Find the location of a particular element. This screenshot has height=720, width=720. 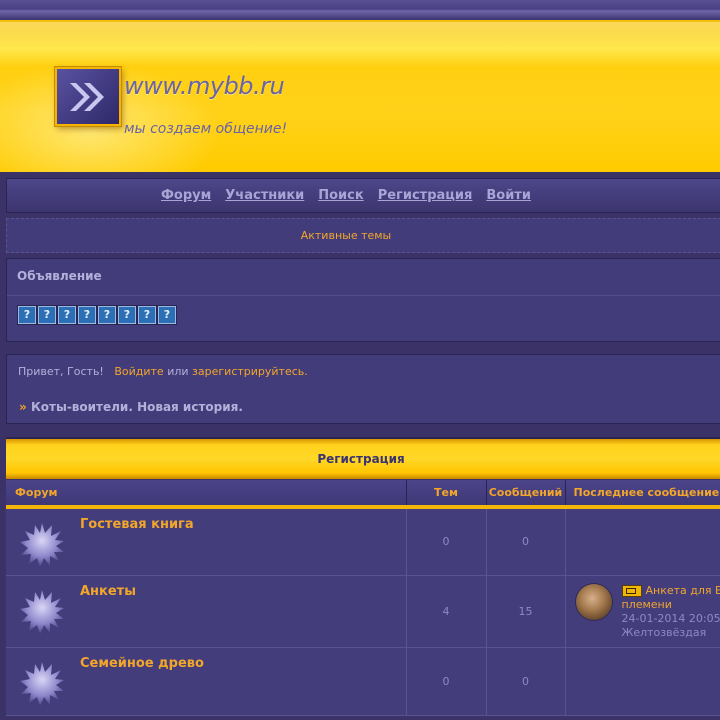

main-nav: Форум Участники Поиск Регистрация Войти is located at coordinates (363, 195).